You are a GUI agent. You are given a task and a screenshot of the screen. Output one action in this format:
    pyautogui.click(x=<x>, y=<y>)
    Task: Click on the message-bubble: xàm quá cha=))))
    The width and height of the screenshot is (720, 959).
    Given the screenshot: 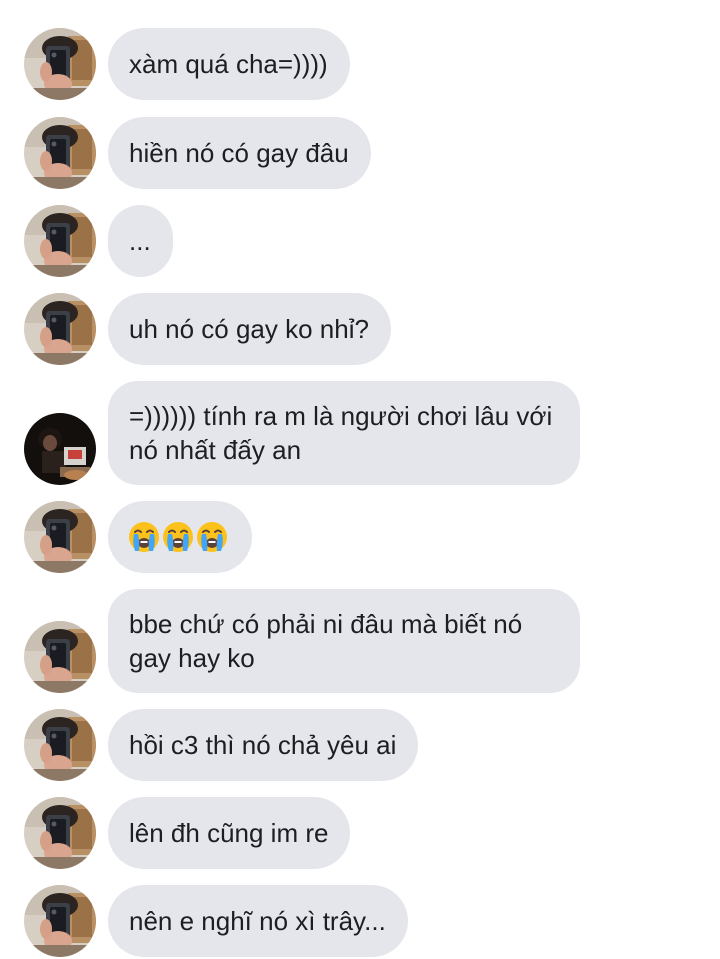 What is the action you would take?
    pyautogui.click(x=229, y=64)
    